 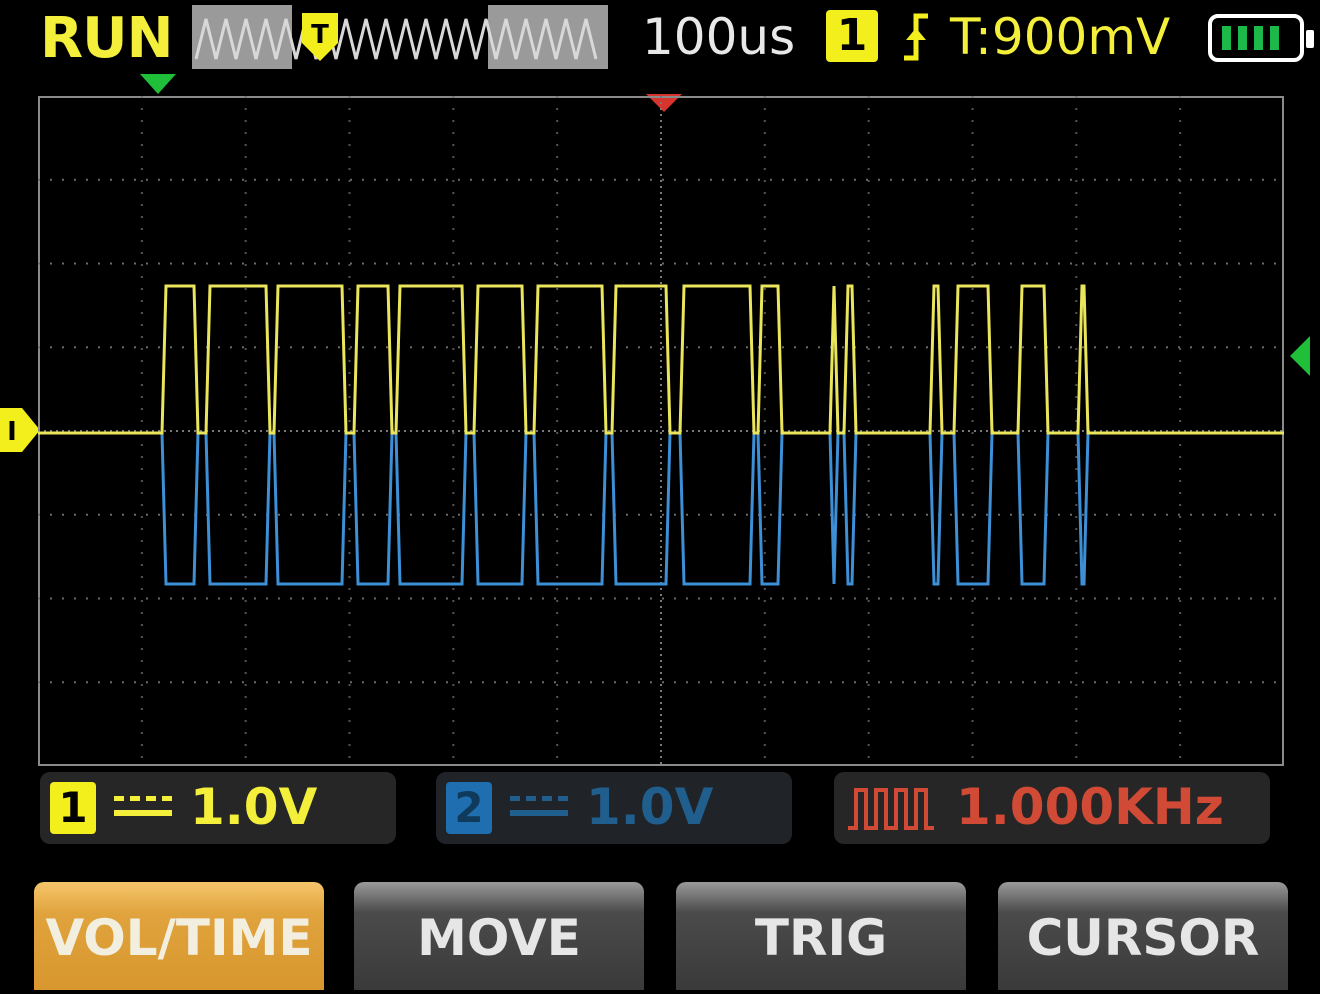 I want to click on memory-map: T, so click(x=400, y=37).